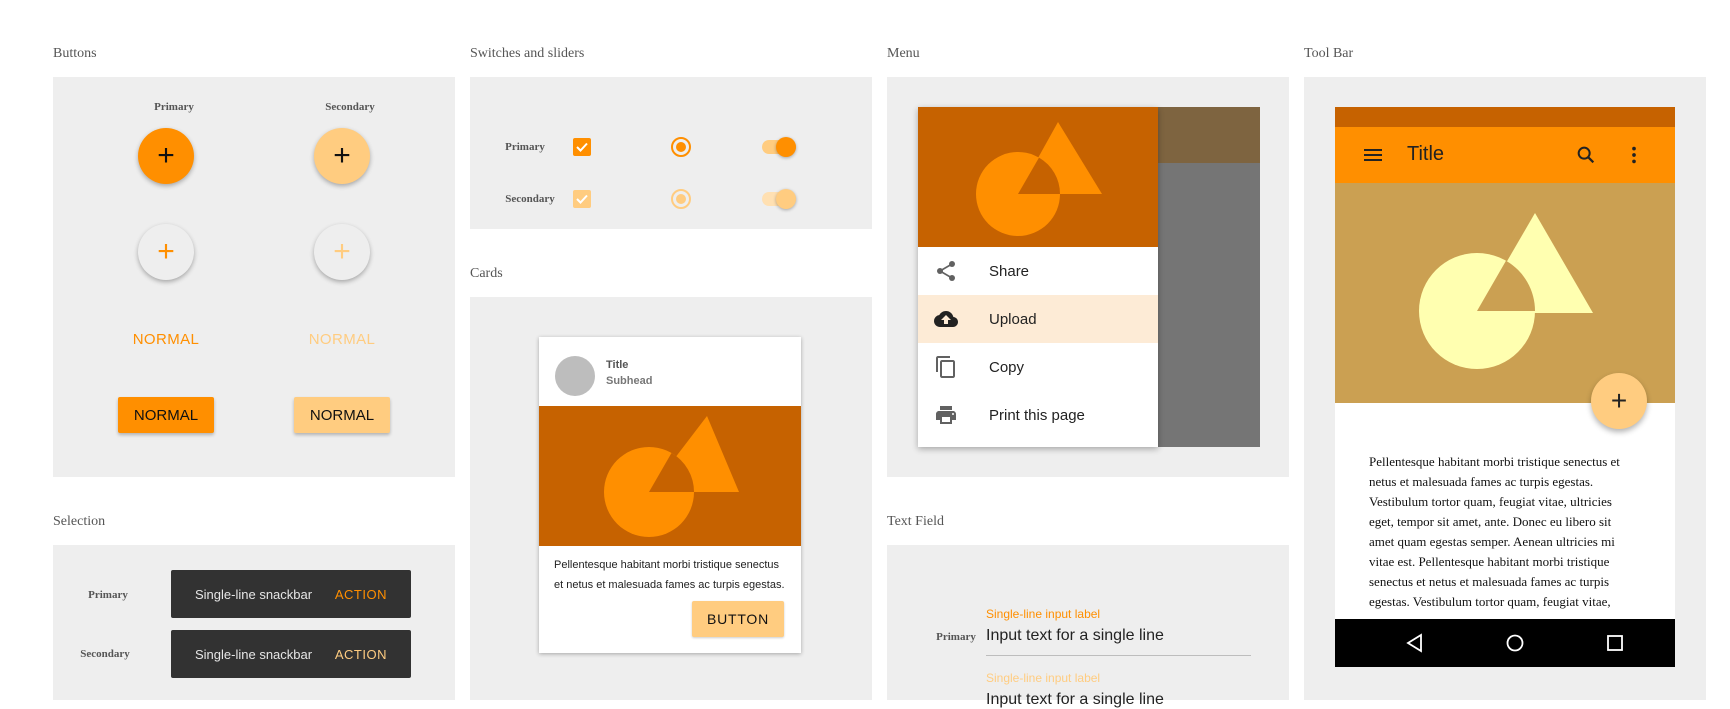 Image resolution: width=1730 pixels, height=709 pixels. Describe the element at coordinates (582, 147) in the screenshot. I see `primary-checkbox` at that location.